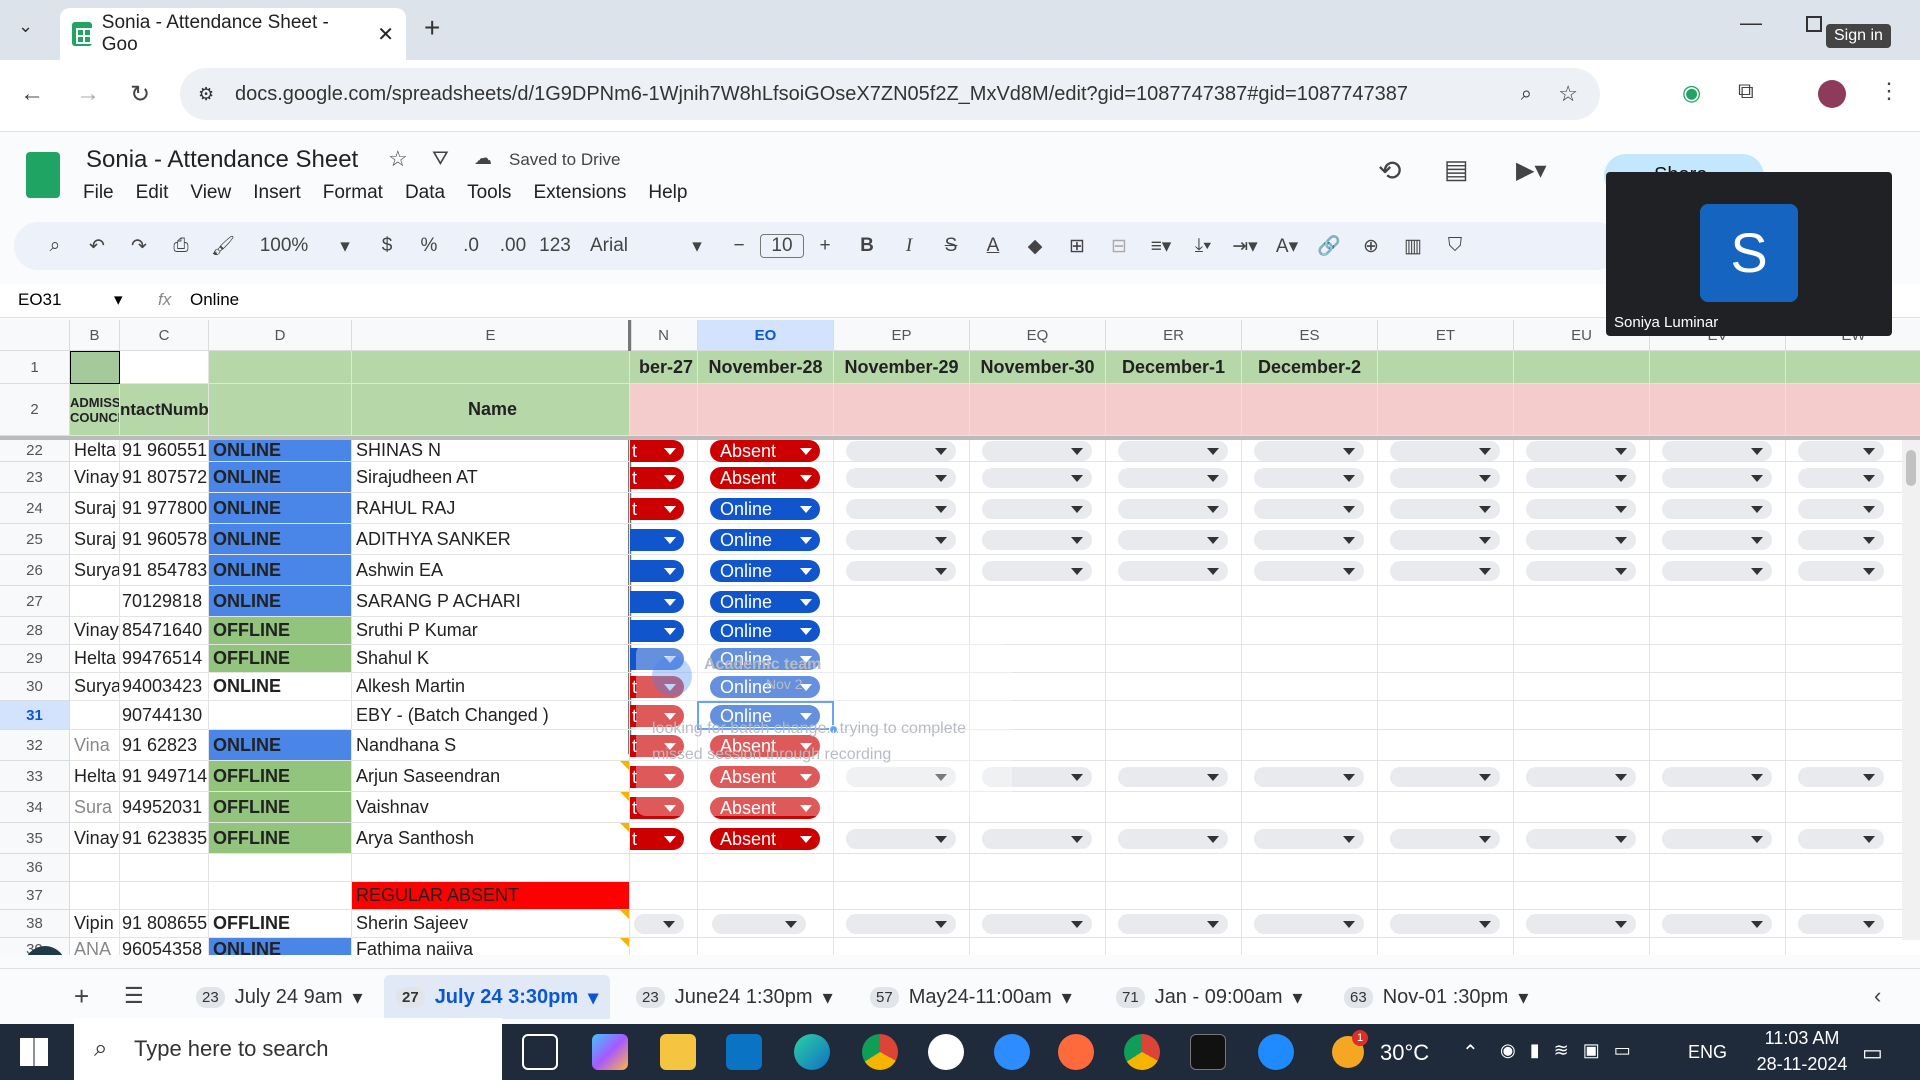 Image resolution: width=1920 pixels, height=1080 pixels. Describe the element at coordinates (1582, 410) in the screenshot. I see `pink-header-EU` at that location.